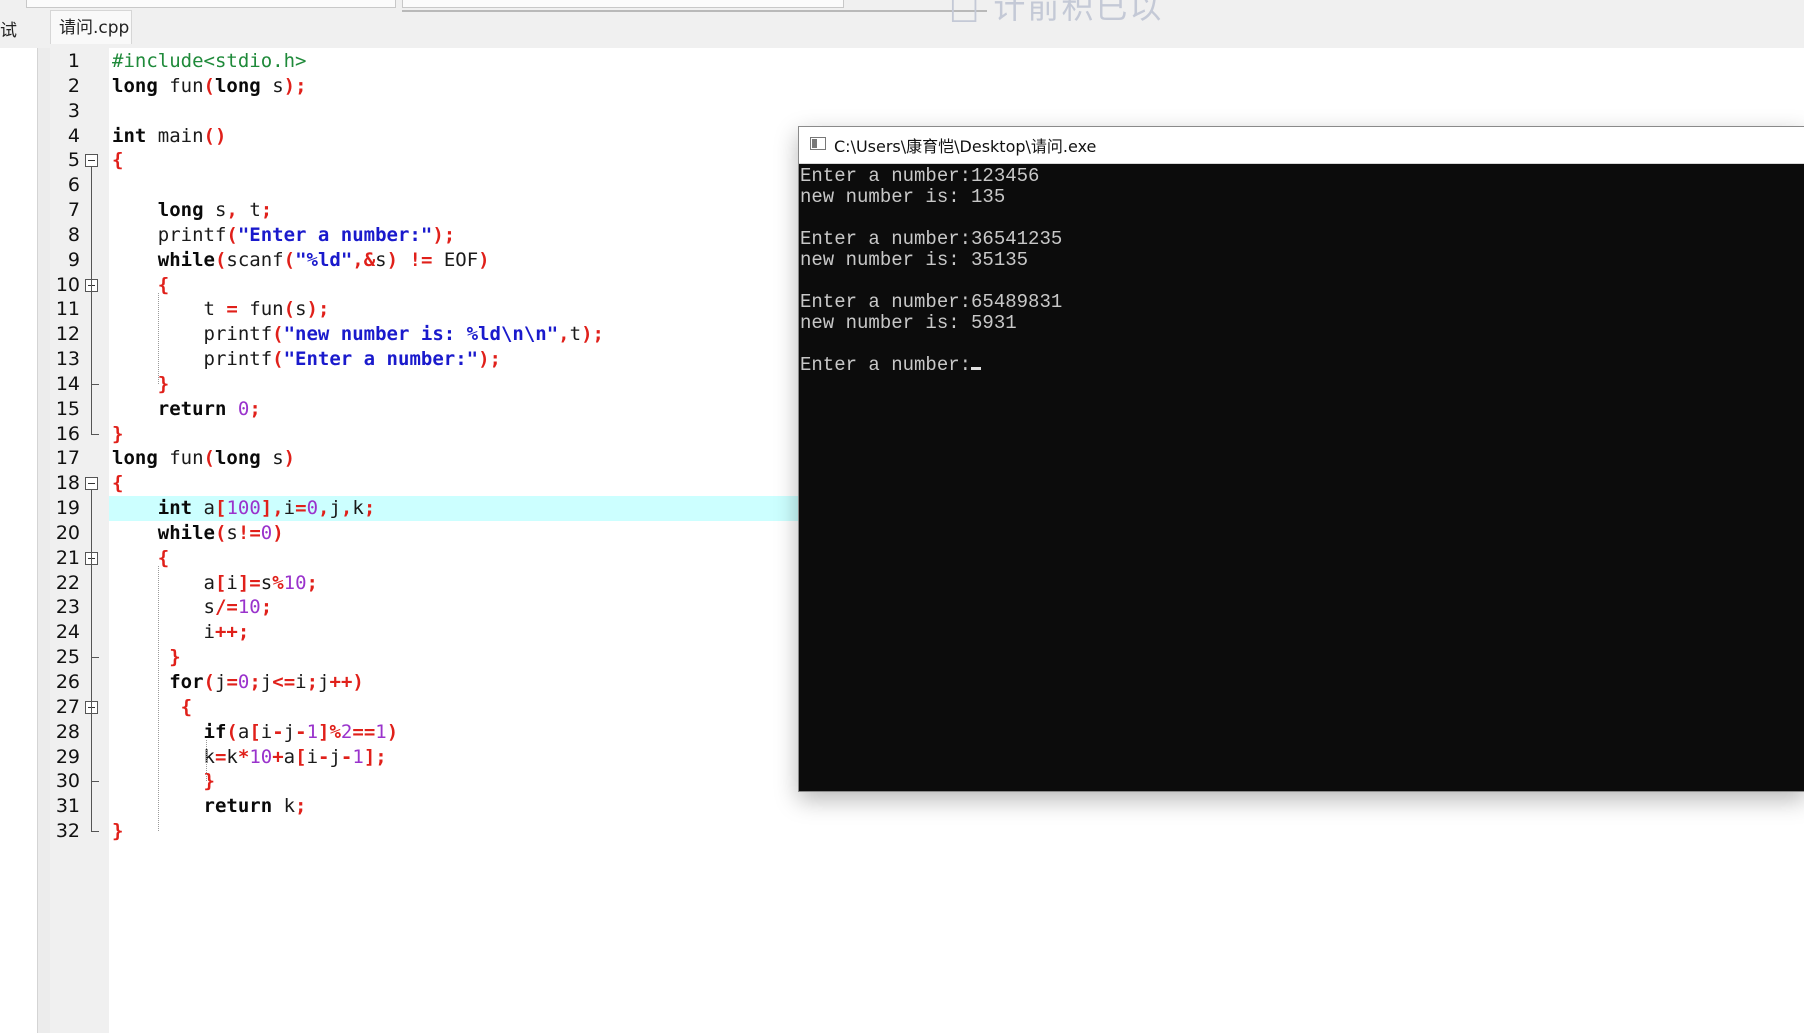 This screenshot has width=1804, height=1033. Describe the element at coordinates (927, 806) in the screenshot. I see `code-line: 31 return k;` at that location.